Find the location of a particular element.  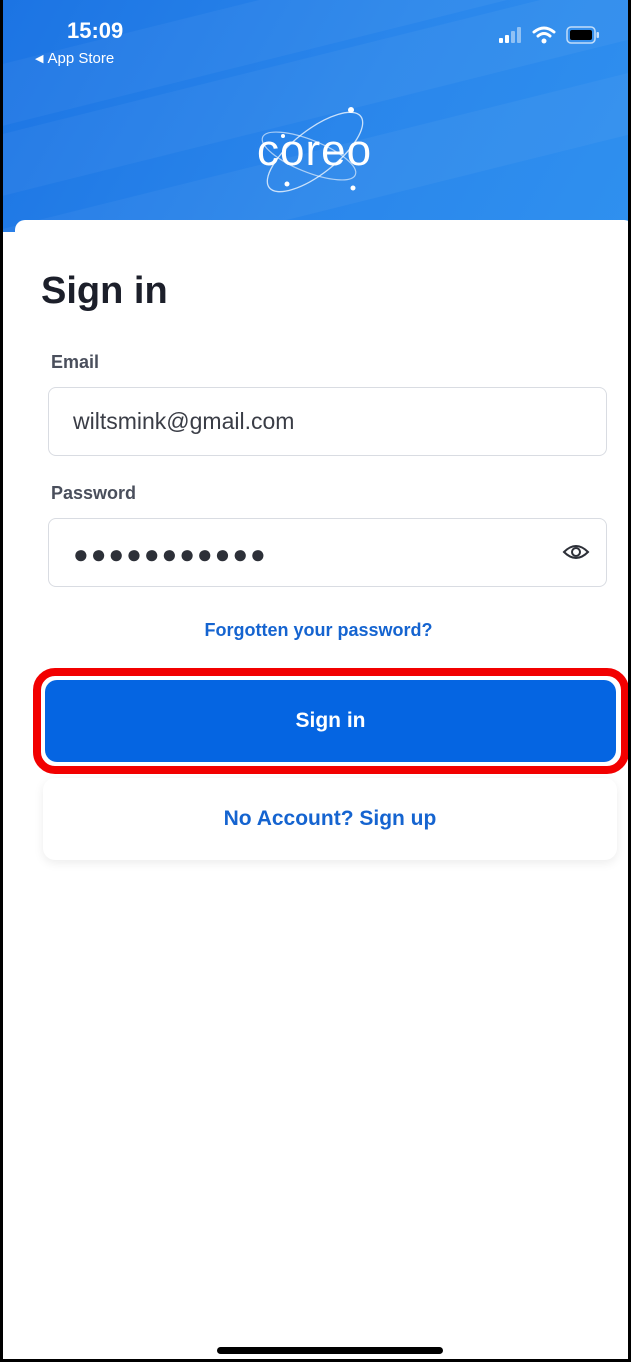

home-indicator is located at coordinates (330, 1350).